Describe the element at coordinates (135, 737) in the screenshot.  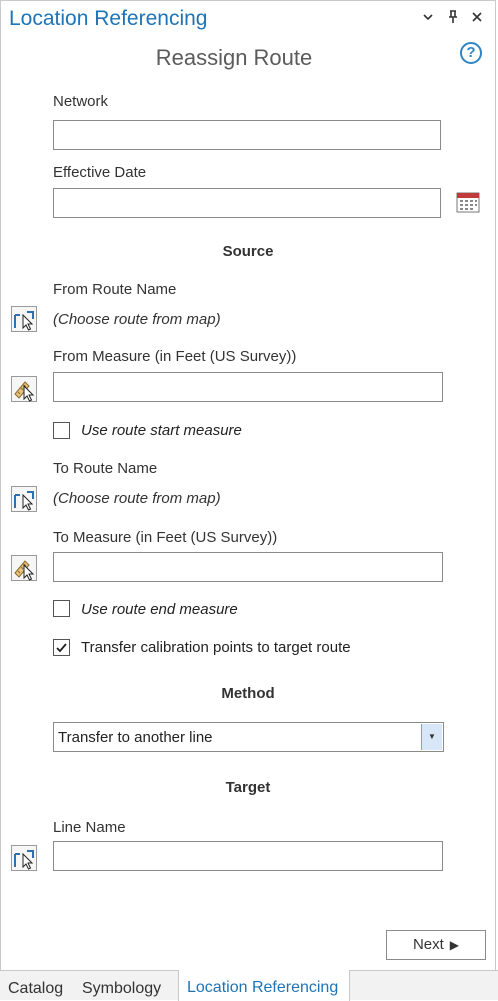
I see `method-selected-value: Transfer to another line` at that location.